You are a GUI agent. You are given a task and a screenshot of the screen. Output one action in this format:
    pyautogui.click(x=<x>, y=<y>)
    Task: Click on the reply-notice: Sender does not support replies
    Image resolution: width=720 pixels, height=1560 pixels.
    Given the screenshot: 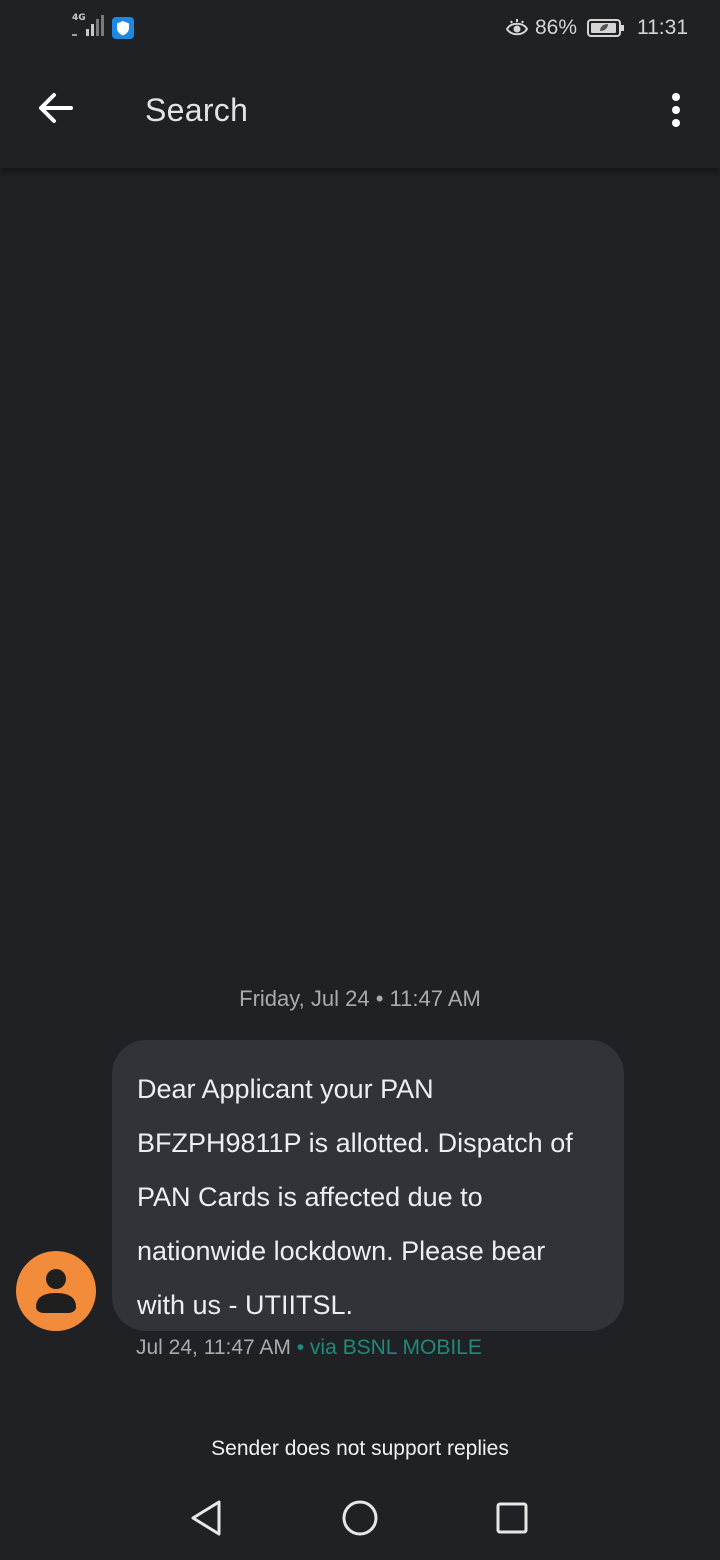 What is the action you would take?
    pyautogui.click(x=360, y=1448)
    